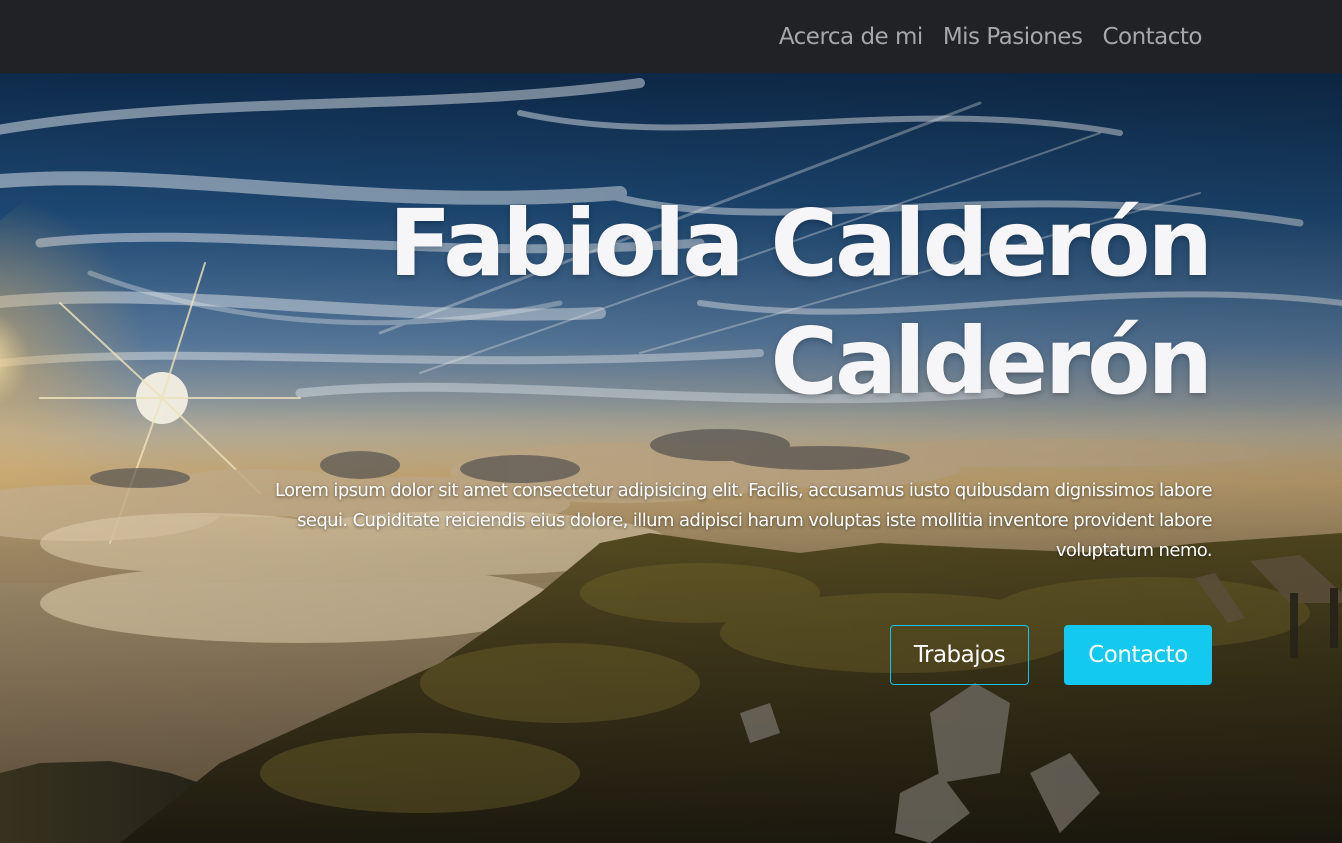  I want to click on nav-links: Acerca de mi Mis Pasiones Contacto, so click(991, 36).